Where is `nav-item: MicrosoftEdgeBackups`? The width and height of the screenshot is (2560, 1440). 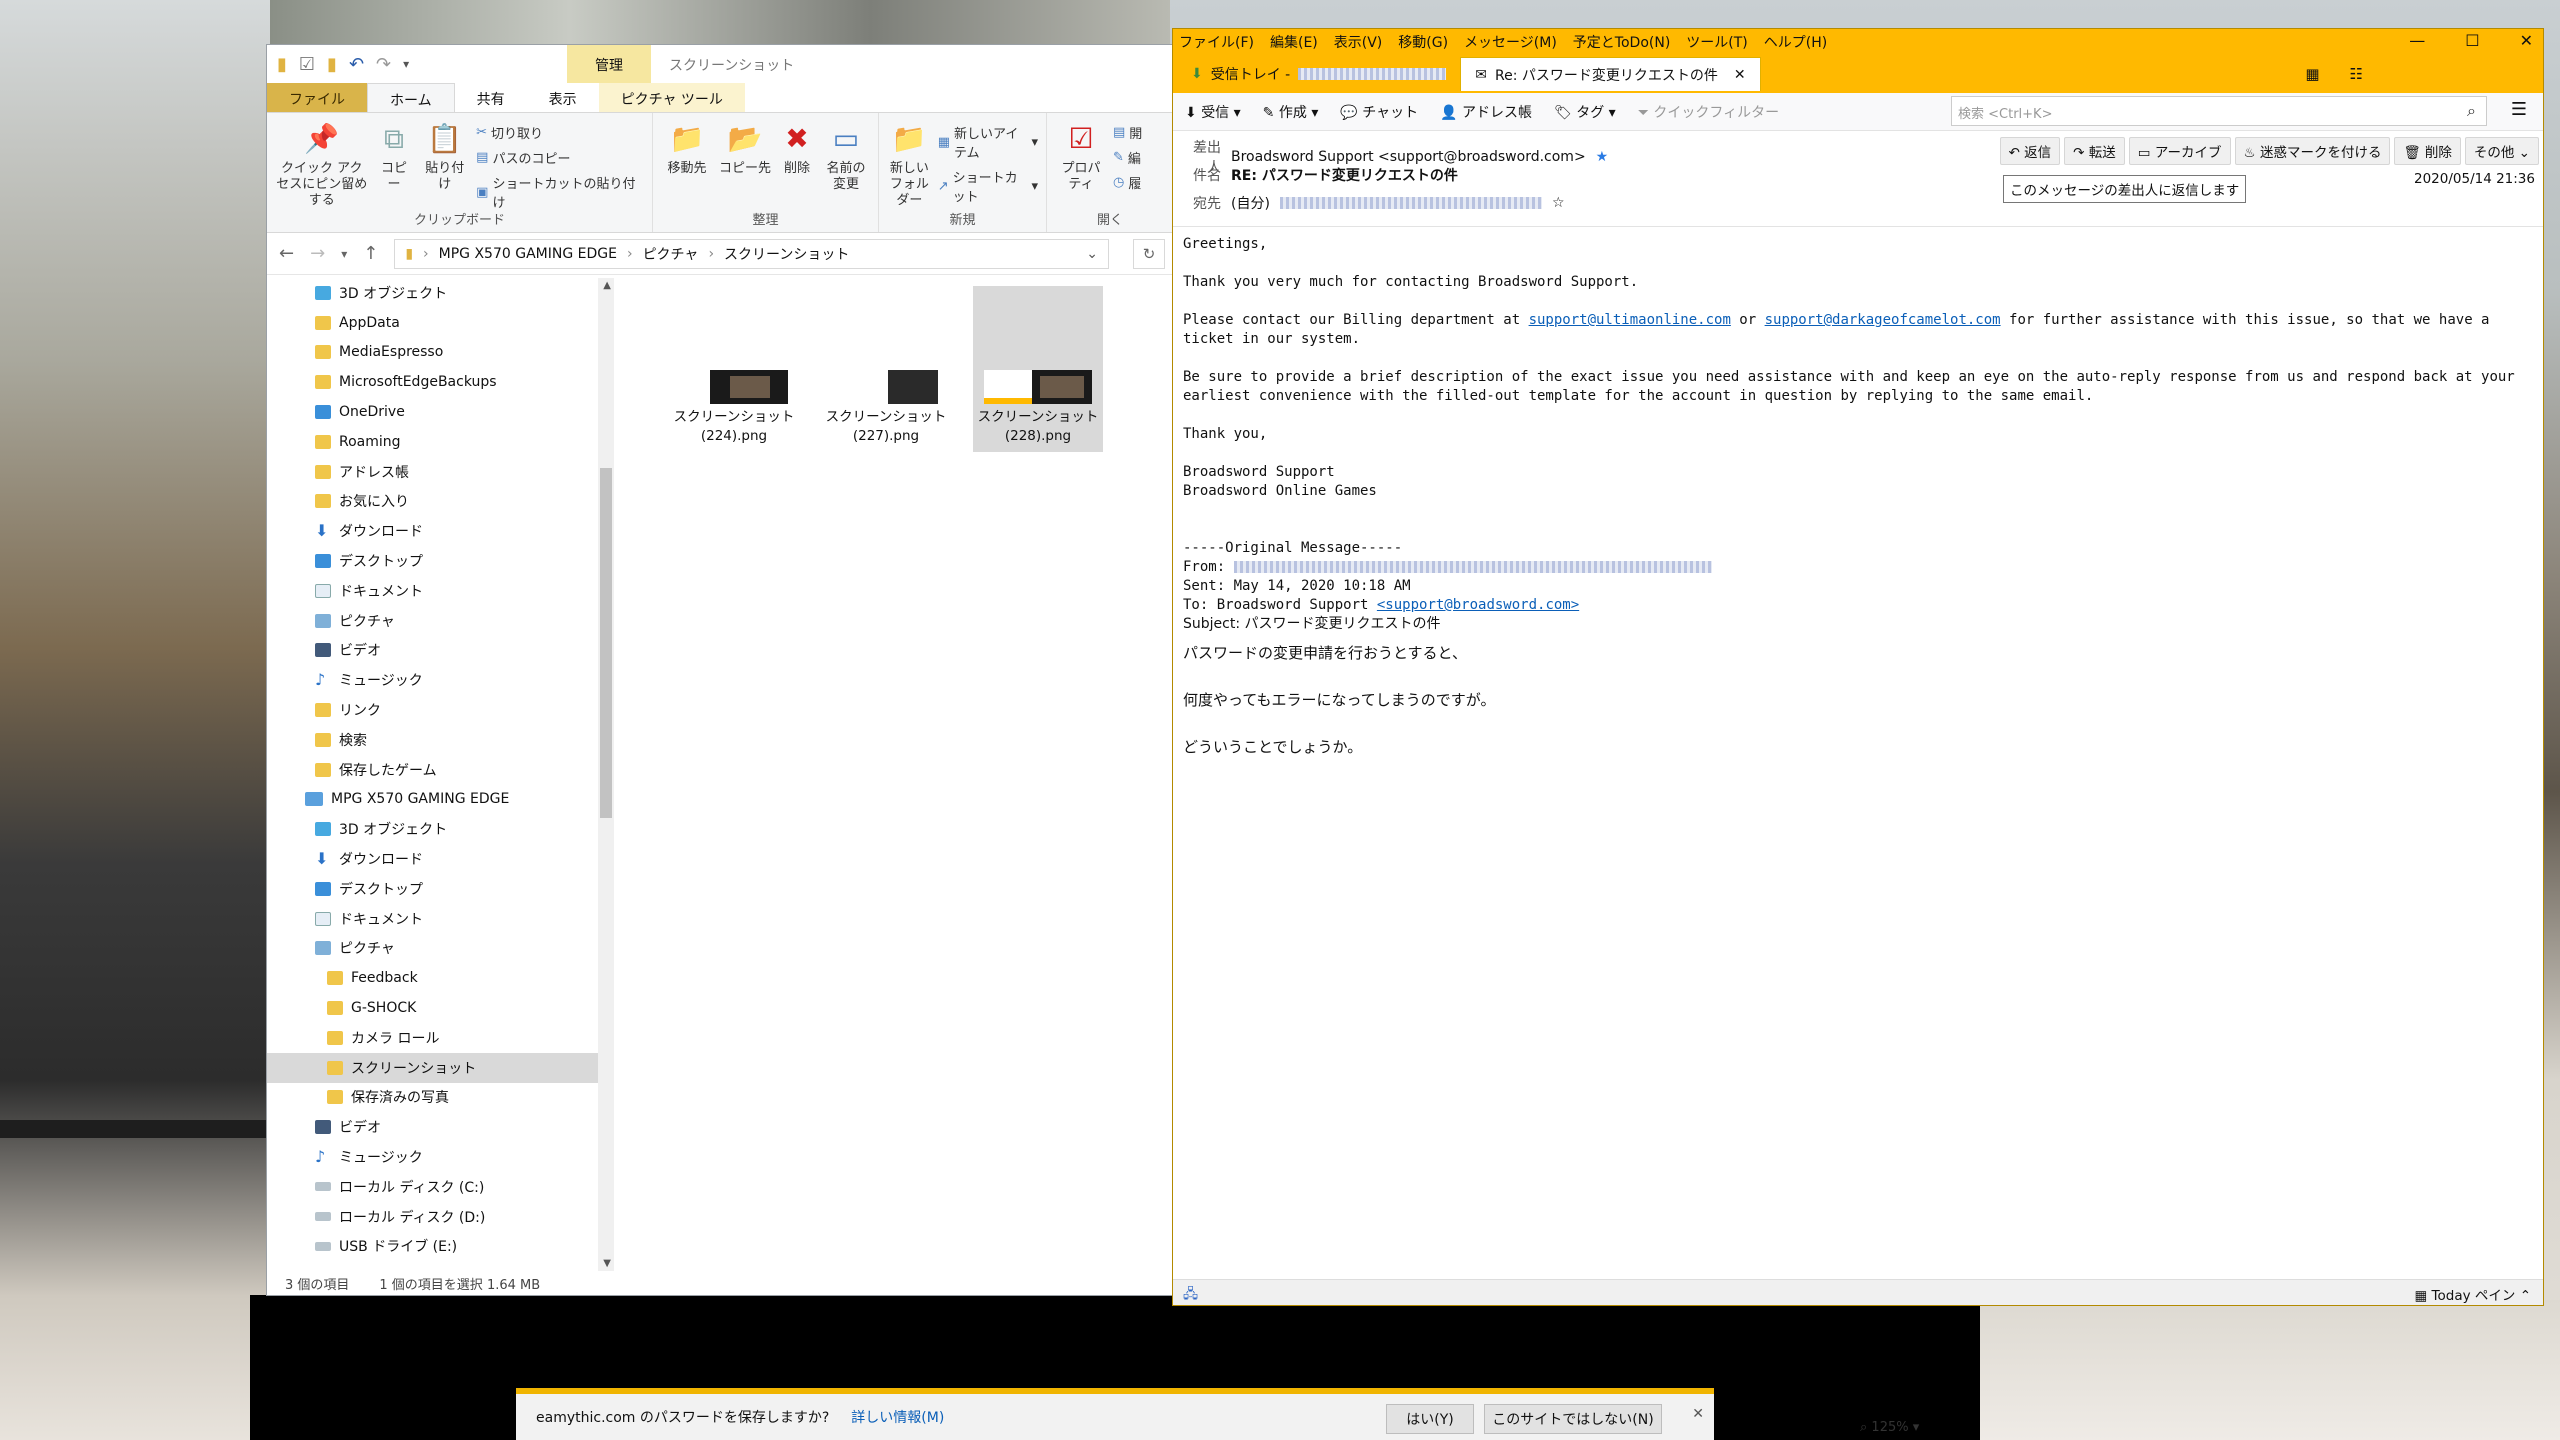
nav-item: MicrosoftEdgeBackups is located at coordinates (440, 382).